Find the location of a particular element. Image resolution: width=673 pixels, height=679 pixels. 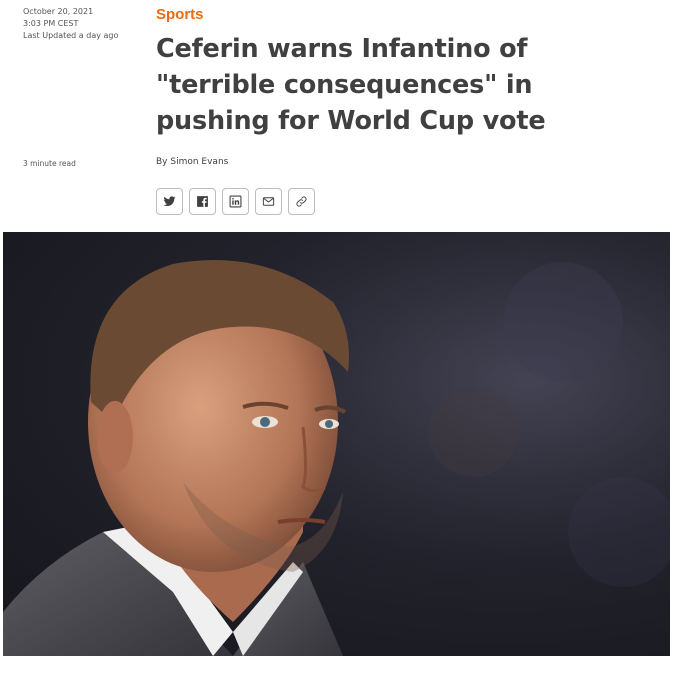

twitter-icon is located at coordinates (169, 201).